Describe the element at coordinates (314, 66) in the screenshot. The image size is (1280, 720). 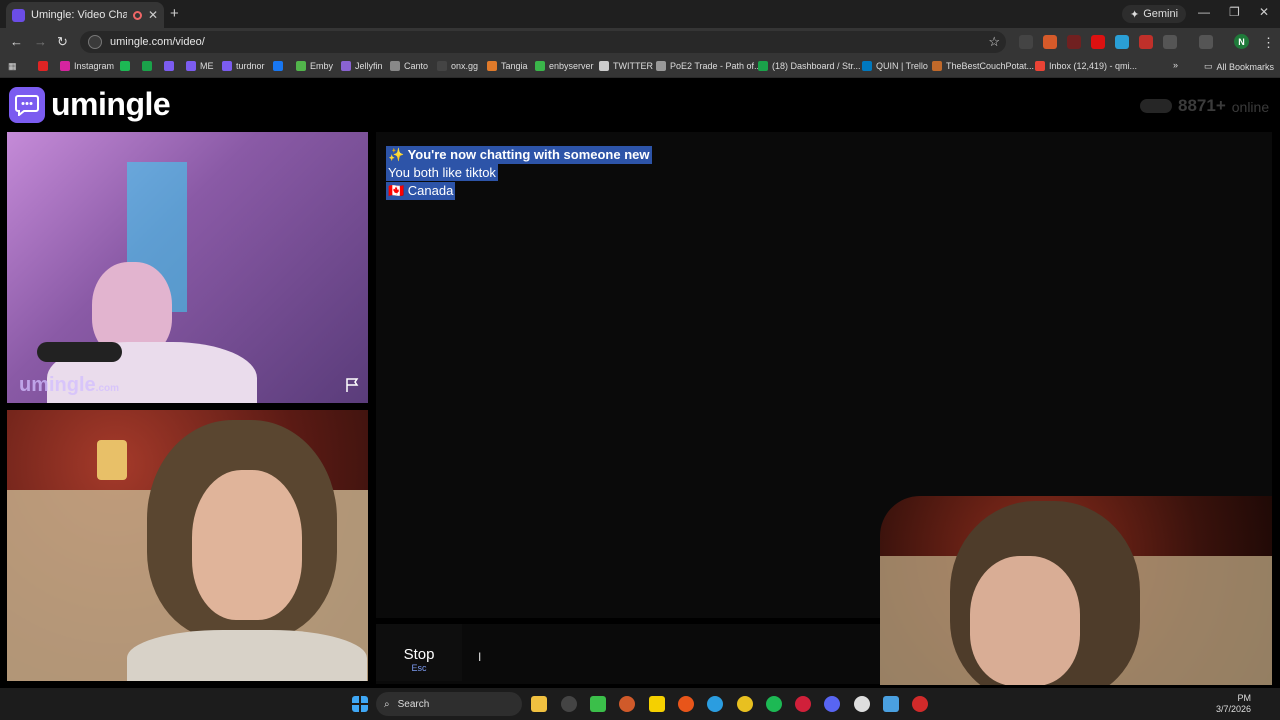
I see `bookmark-item: Emby` at that location.